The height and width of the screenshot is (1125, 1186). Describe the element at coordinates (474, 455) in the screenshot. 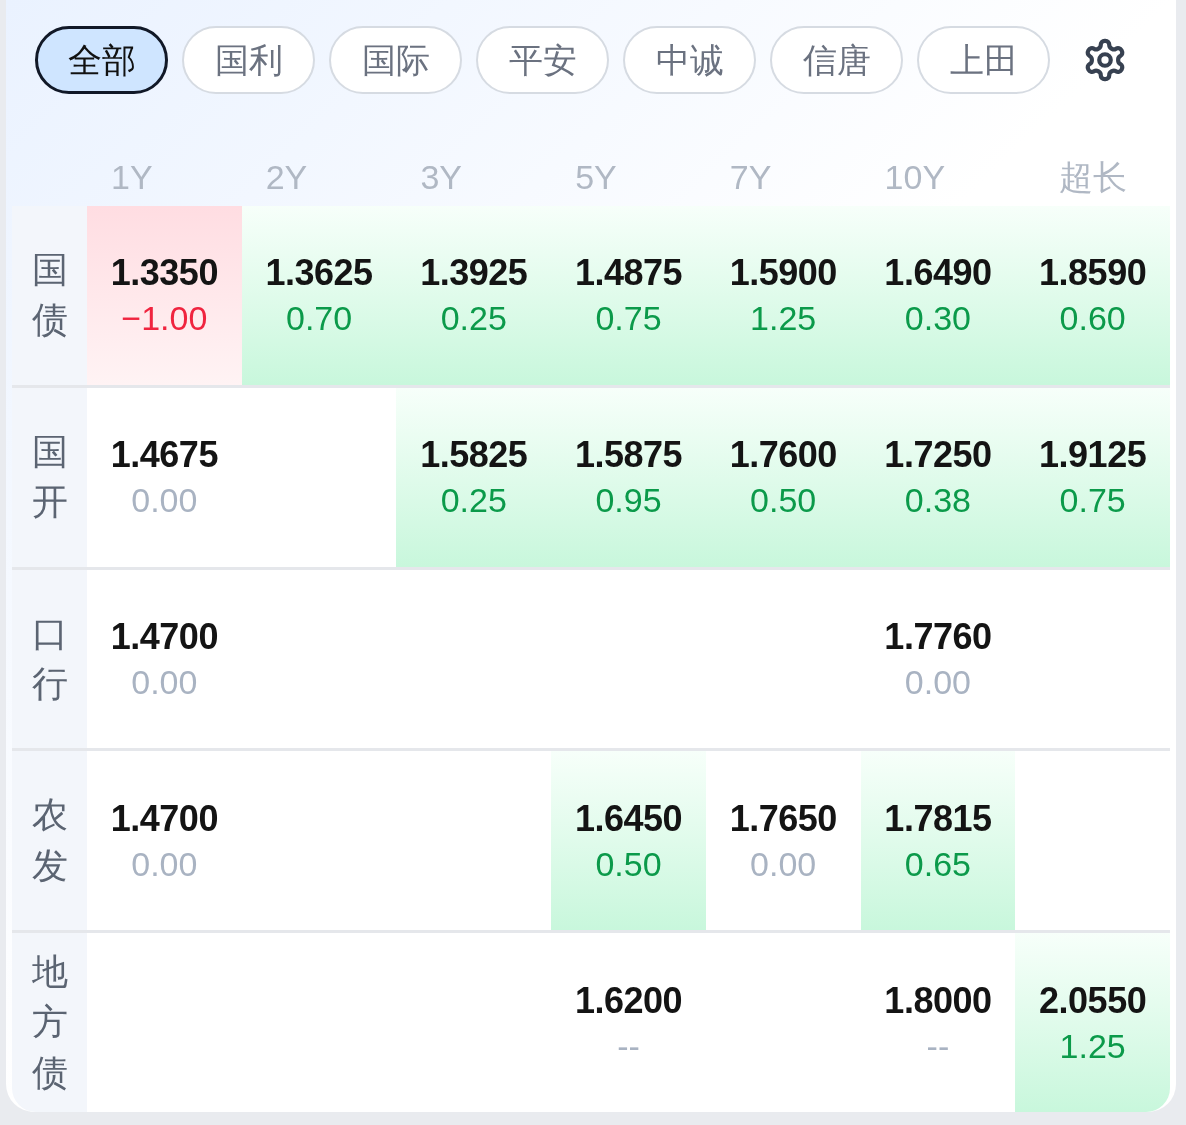

I see `rate-value: 1.5825` at that location.